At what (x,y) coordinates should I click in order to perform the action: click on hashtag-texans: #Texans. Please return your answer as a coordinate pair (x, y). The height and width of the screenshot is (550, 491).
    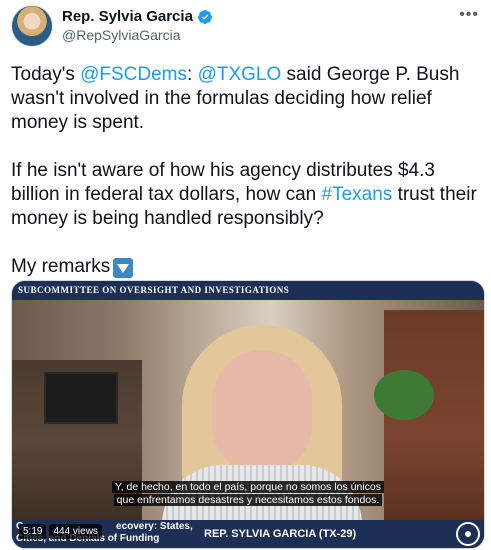
    Looking at the image, I should click on (357, 194).